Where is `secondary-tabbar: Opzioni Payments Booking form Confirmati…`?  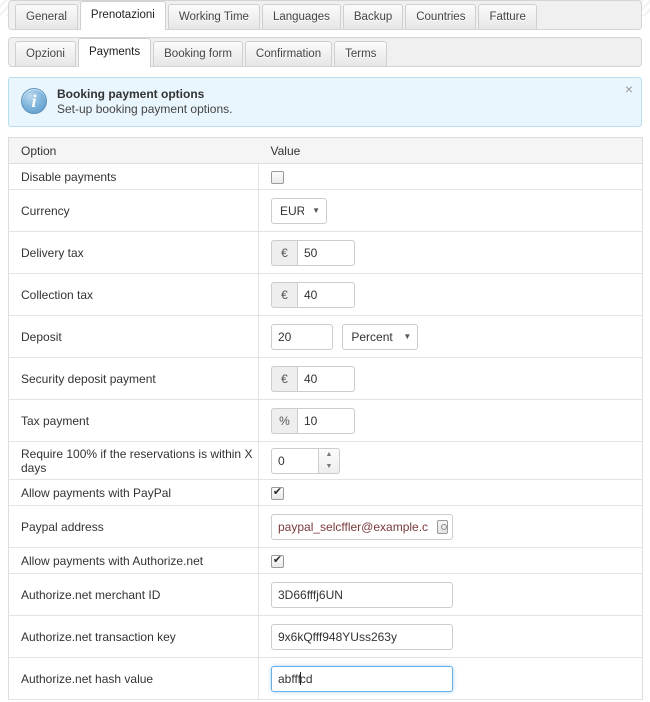 secondary-tabbar: Opzioni Payments Booking form Confirmati… is located at coordinates (325, 52).